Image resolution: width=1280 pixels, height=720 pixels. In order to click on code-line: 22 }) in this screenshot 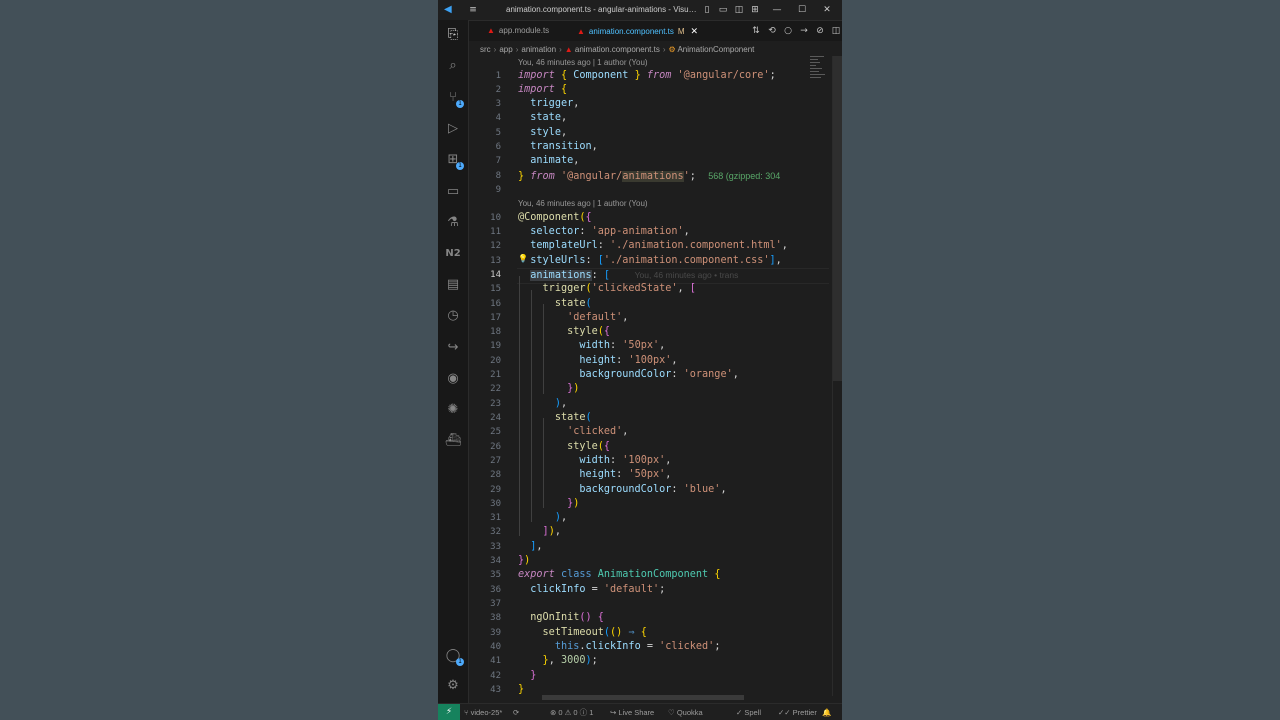, I will do `click(649, 389)`.